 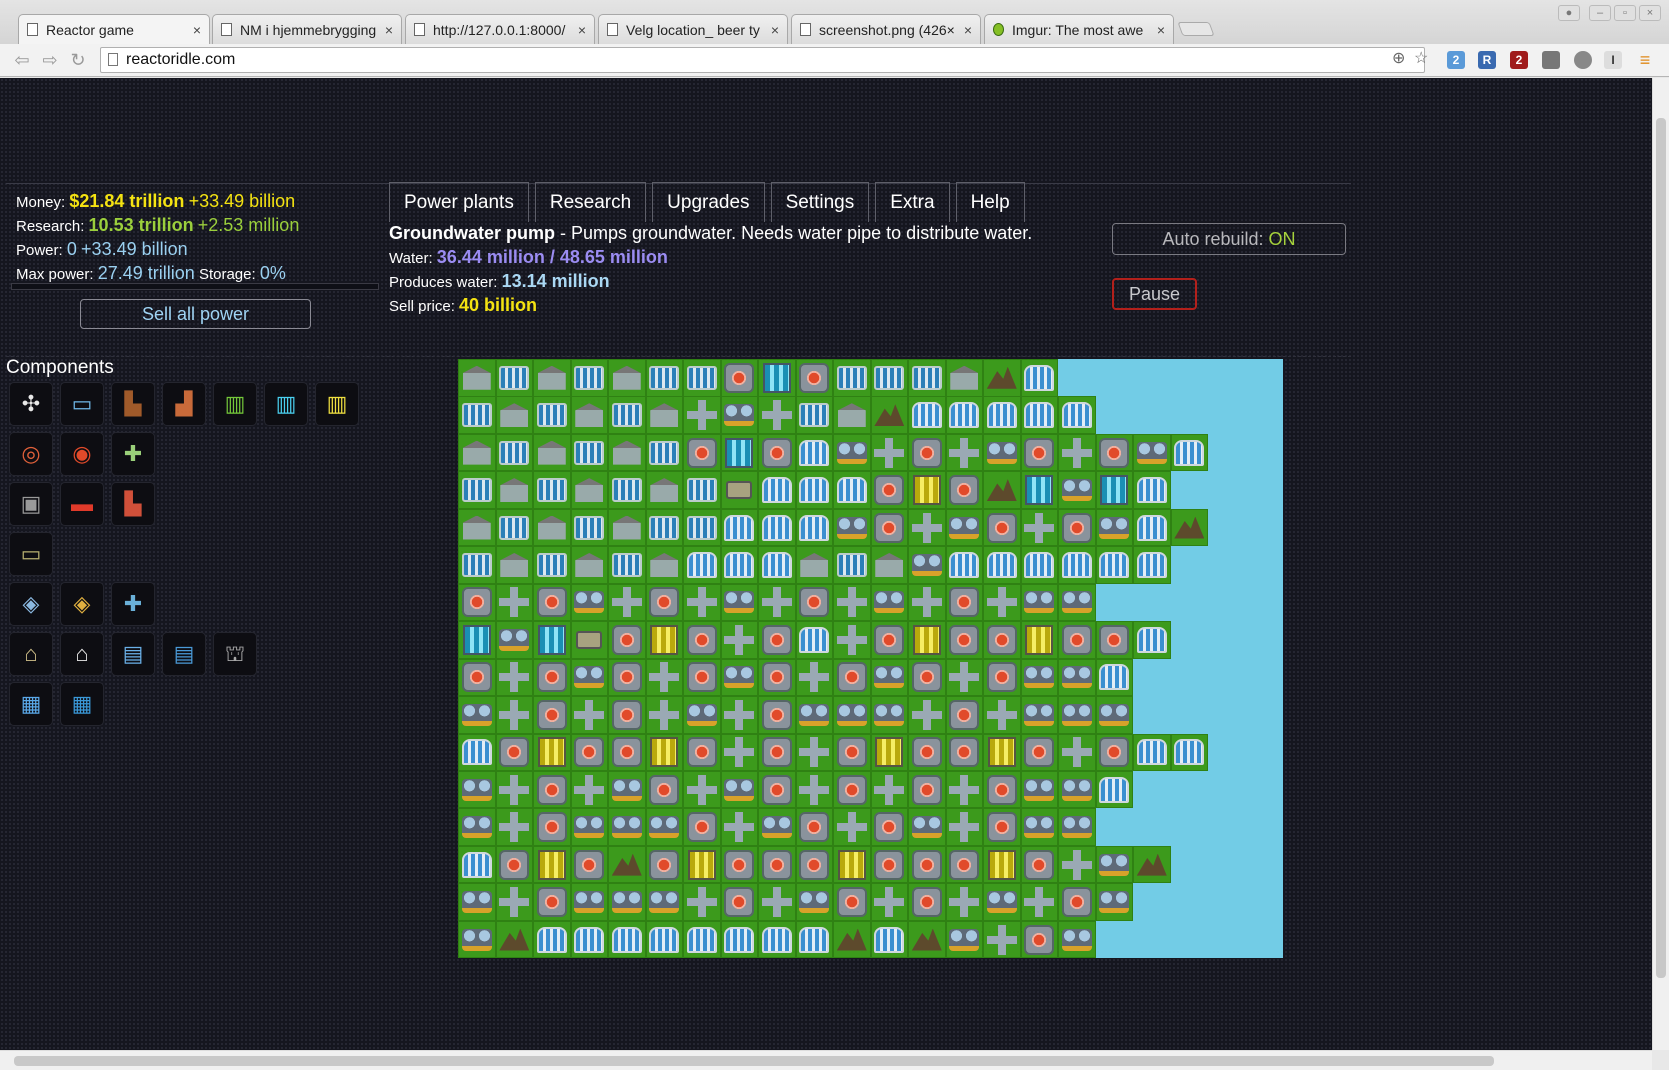 I want to click on back-icon: ⇦, so click(x=22, y=60).